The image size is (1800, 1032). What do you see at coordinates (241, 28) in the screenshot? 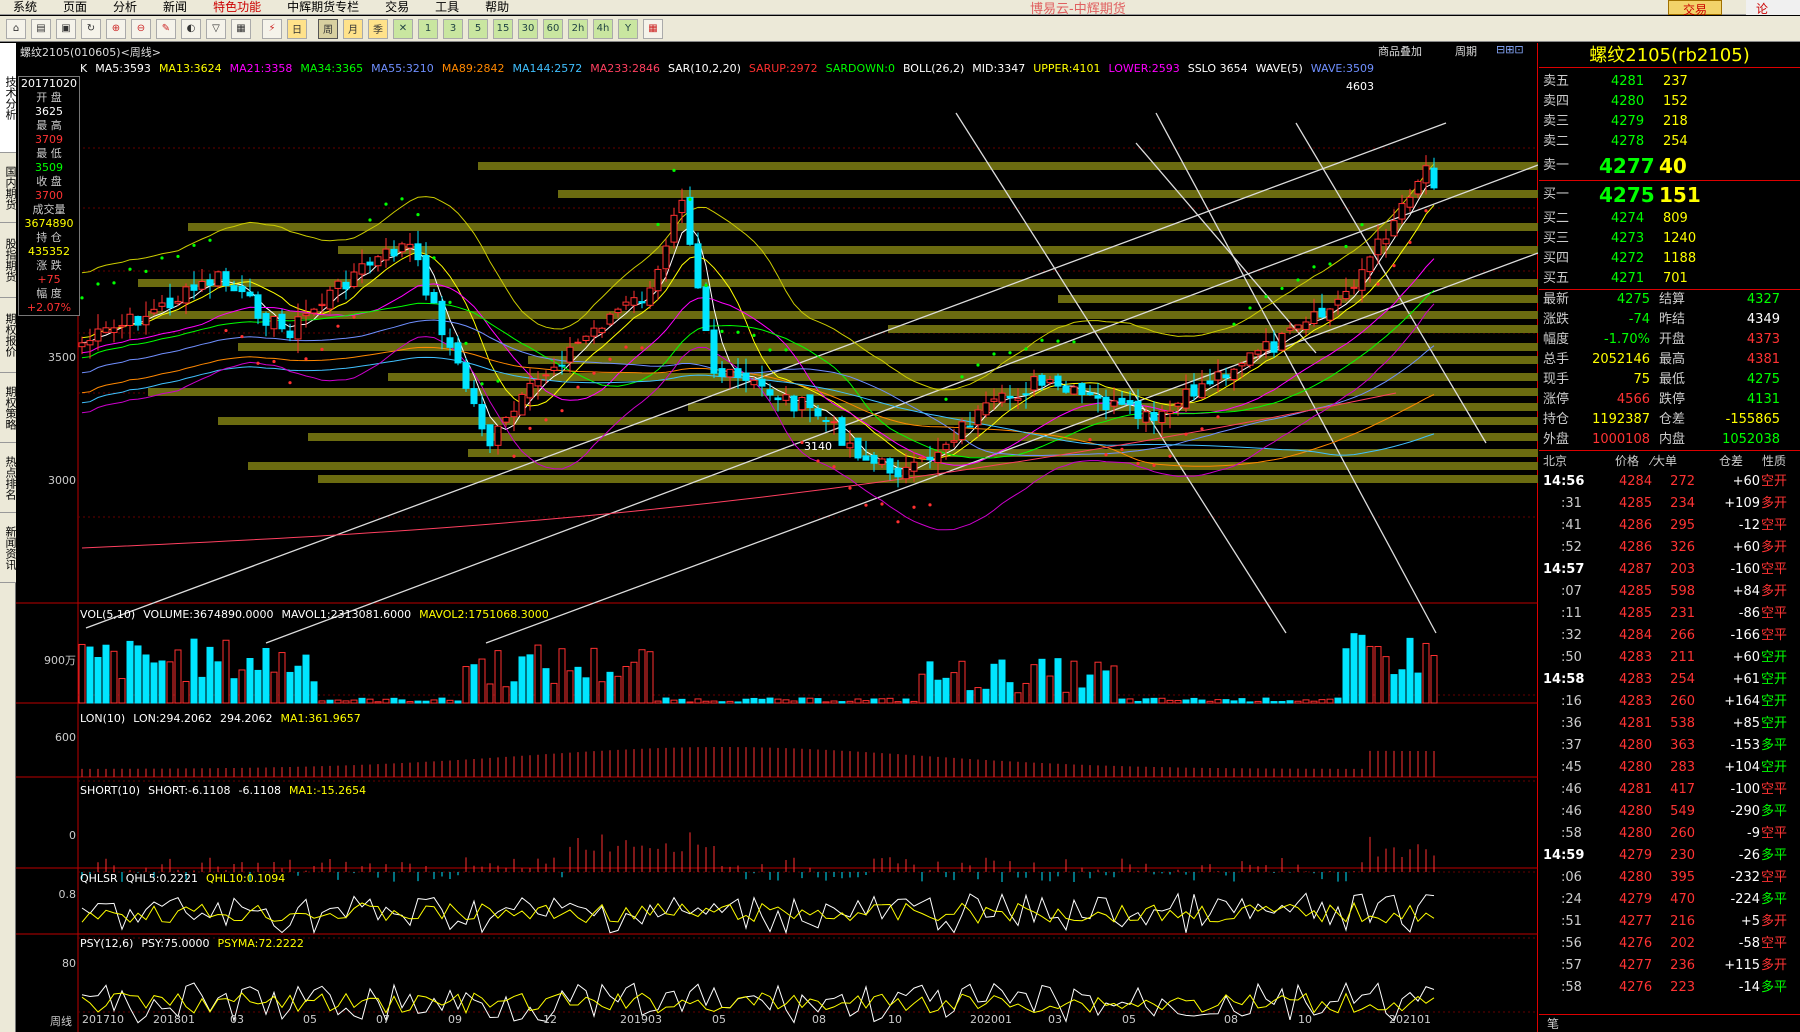
I see `grid-icon: ▦` at bounding box center [241, 28].